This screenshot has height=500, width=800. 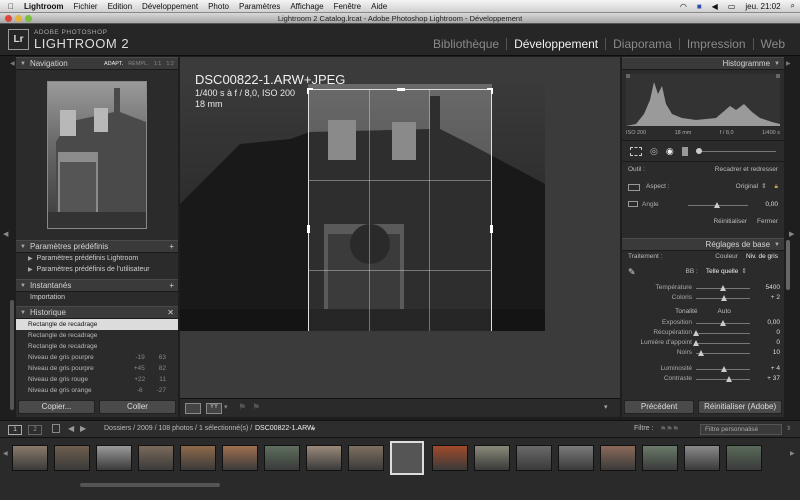 I want to click on highlight-clip-indicator, so click(x=778, y=76).